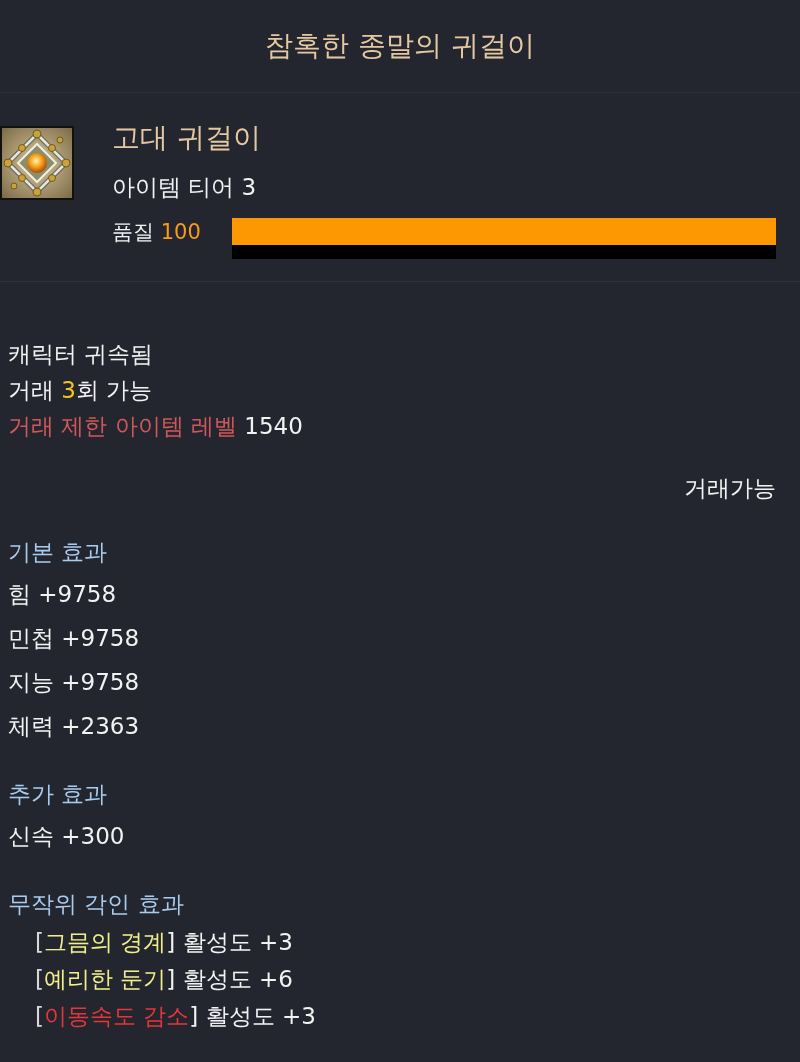 The height and width of the screenshot is (1062, 800). Describe the element at coordinates (58, 794) in the screenshot. I see `section-heading: 추가 효과` at that location.